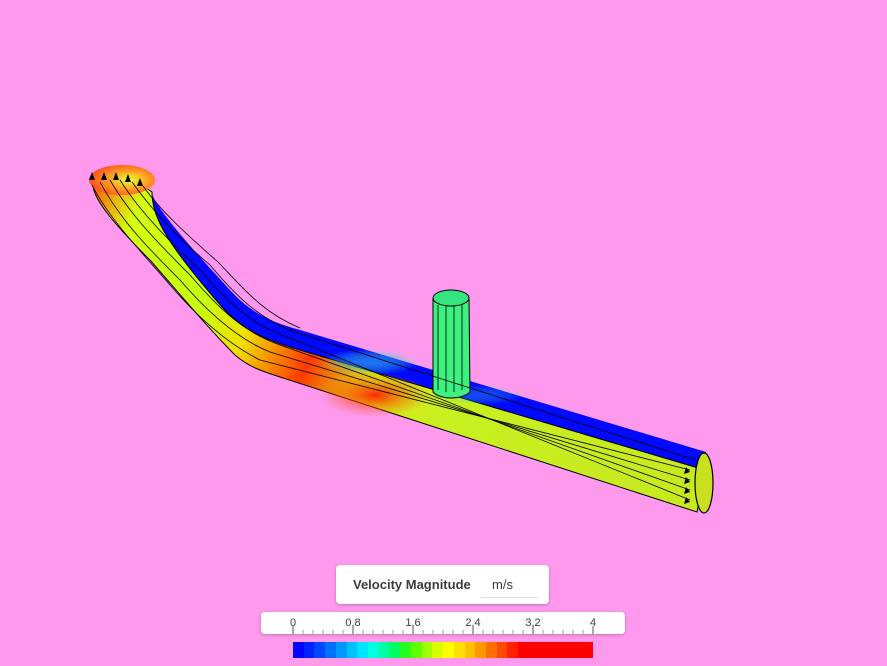 Image resolution: width=887 pixels, height=666 pixels. I want to click on tick-label: 1.6, so click(413, 623).